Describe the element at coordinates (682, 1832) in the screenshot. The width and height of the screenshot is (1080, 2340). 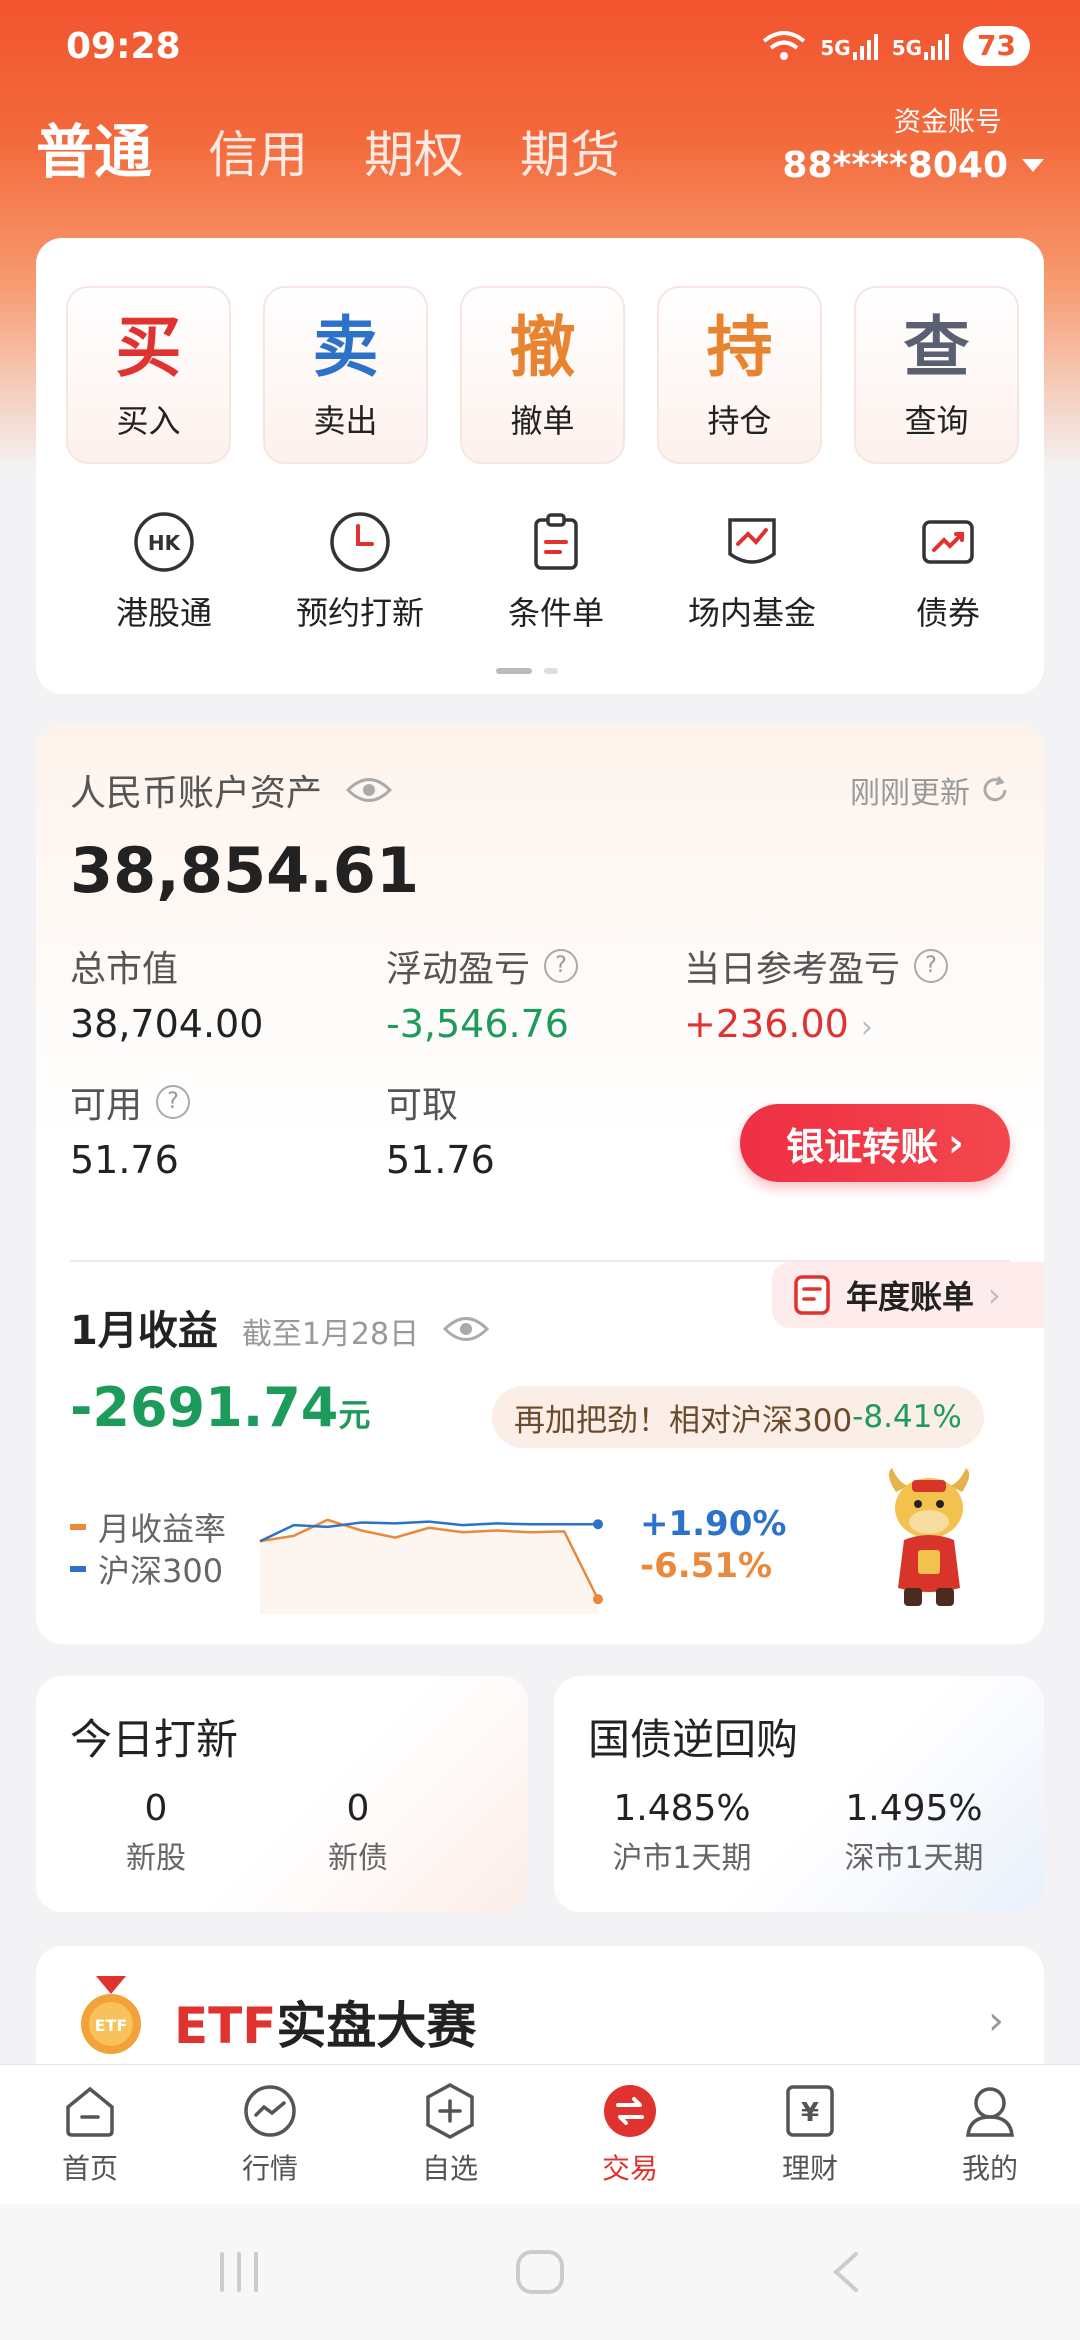
I see `sh-repo-cell: 1.485% 沪市1天期` at that location.